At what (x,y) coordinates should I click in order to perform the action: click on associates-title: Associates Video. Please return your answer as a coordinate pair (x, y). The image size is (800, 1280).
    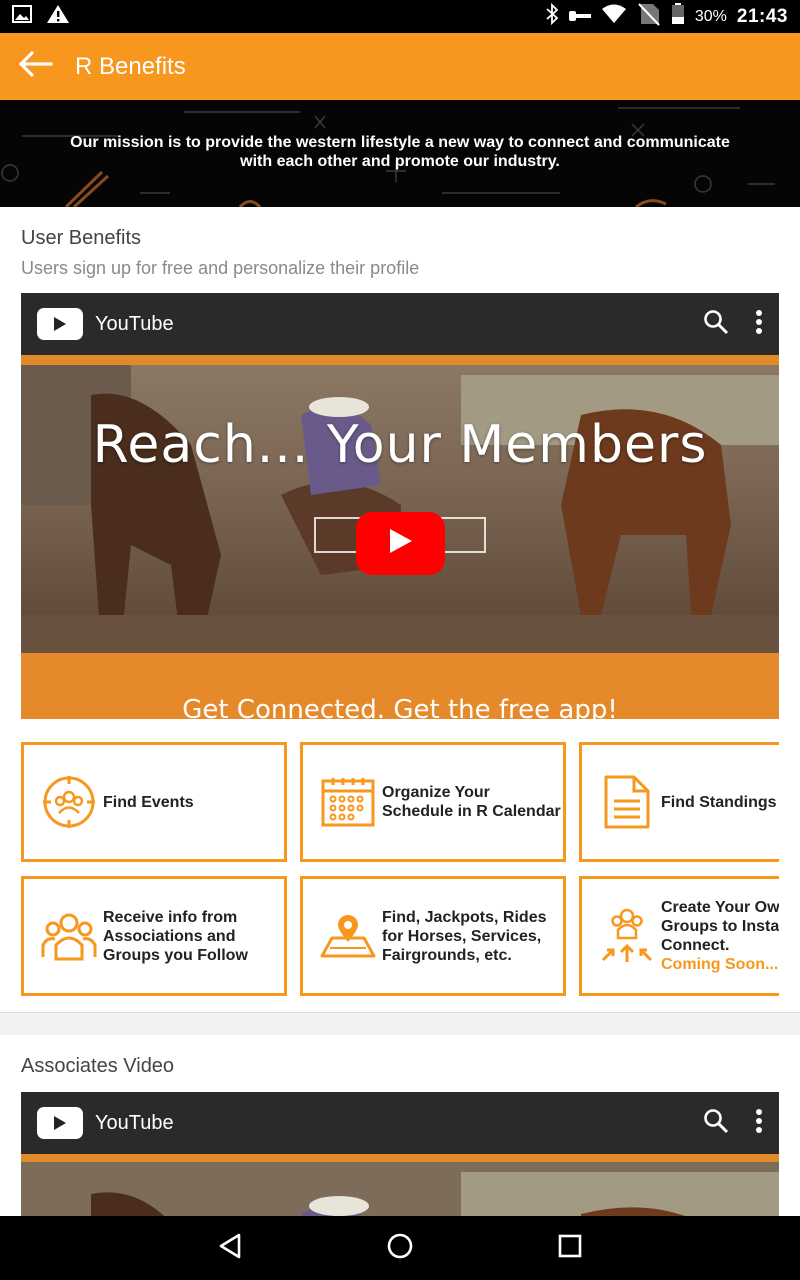
    Looking at the image, I should click on (98, 1066).